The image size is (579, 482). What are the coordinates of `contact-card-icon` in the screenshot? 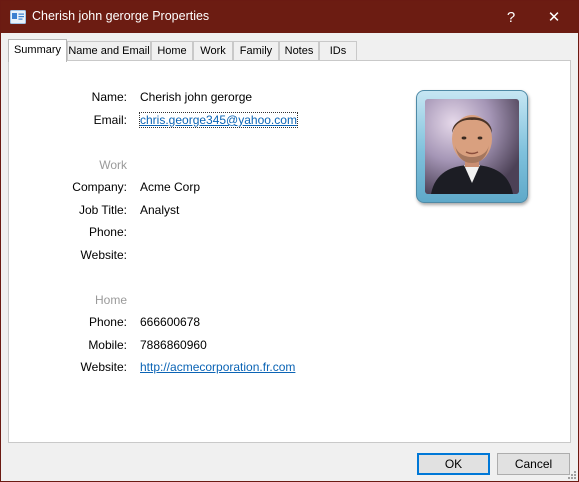 It's located at (18, 17).